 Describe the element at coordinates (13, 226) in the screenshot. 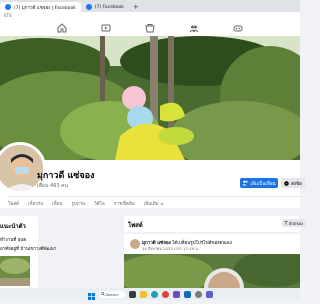

I see `intro-title: แนะนำตัว` at that location.